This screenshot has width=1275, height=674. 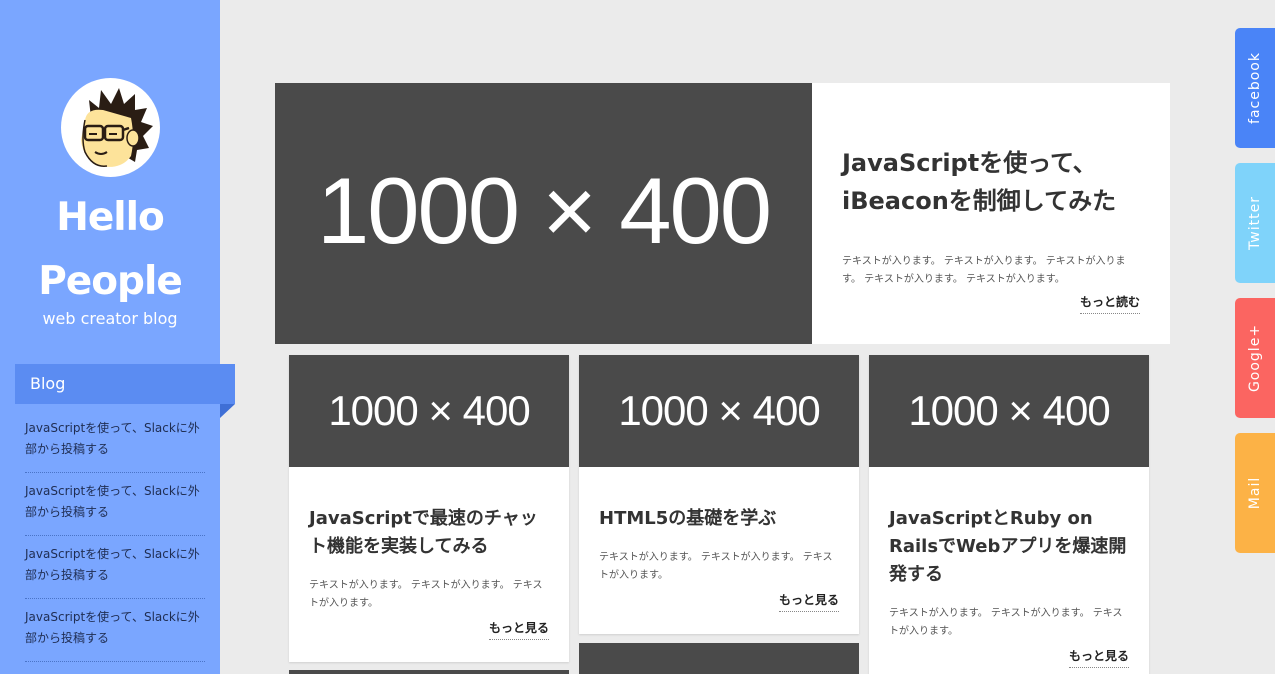 I want to click on site-title-line1: Hello, so click(x=110, y=217).